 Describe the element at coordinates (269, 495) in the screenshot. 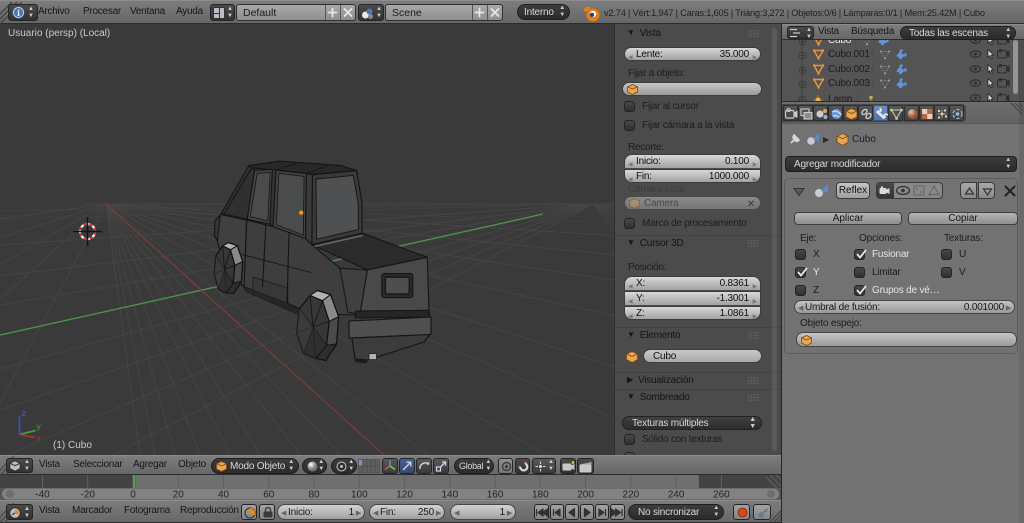

I see `svg-text: 60` at that location.